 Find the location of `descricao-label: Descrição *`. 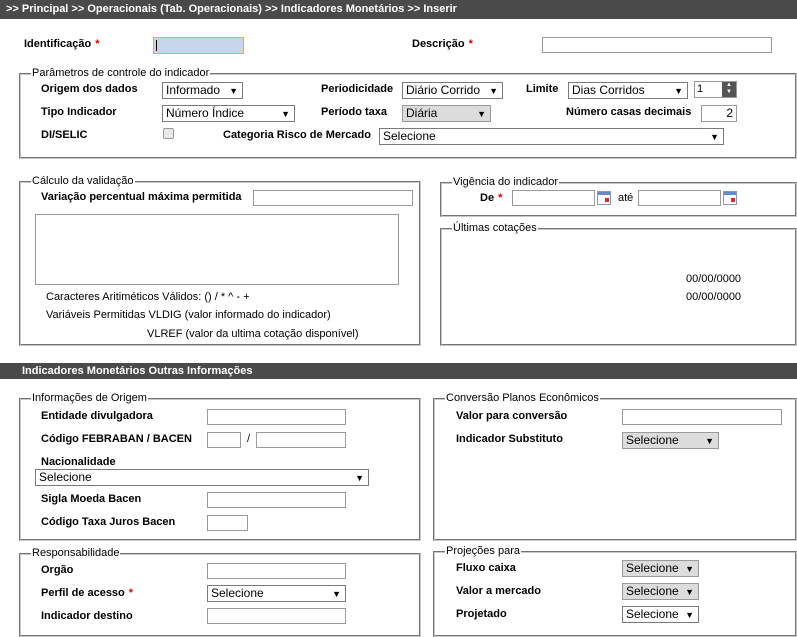

descricao-label: Descrição * is located at coordinates (442, 44).